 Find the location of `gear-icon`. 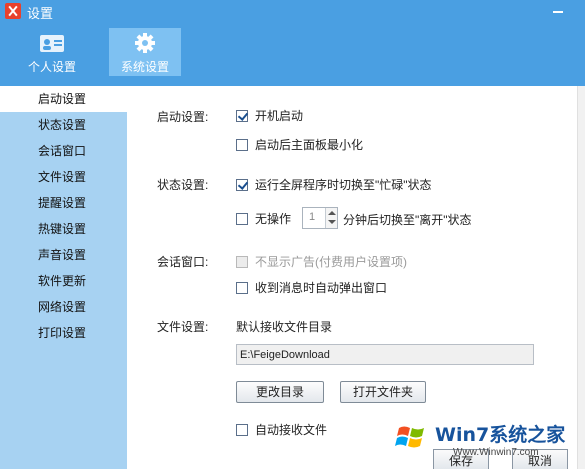

gear-icon is located at coordinates (145, 43).